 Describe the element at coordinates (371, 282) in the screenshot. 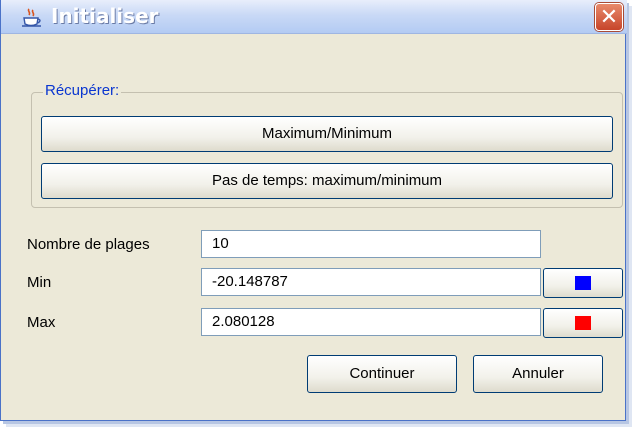

I see `min-input: -20.148787` at that location.